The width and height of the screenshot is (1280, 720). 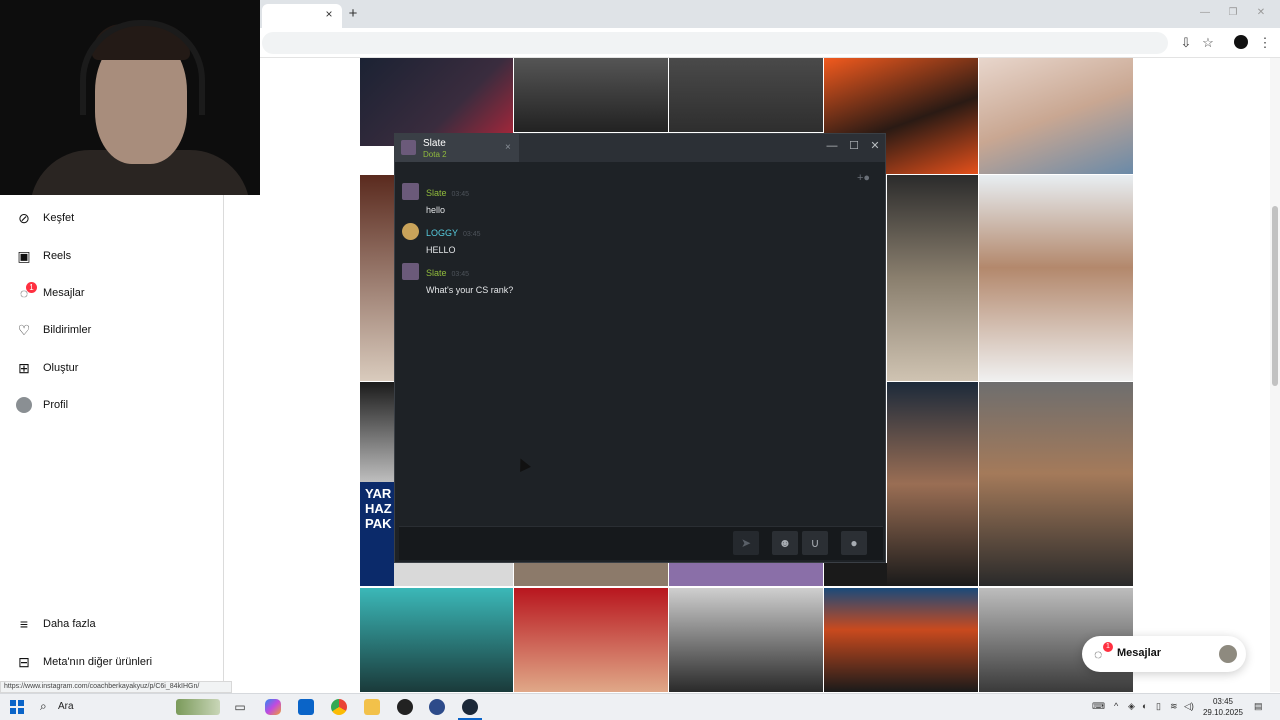 I want to click on tray-app-icon: ◈, so click(x=1131, y=706).